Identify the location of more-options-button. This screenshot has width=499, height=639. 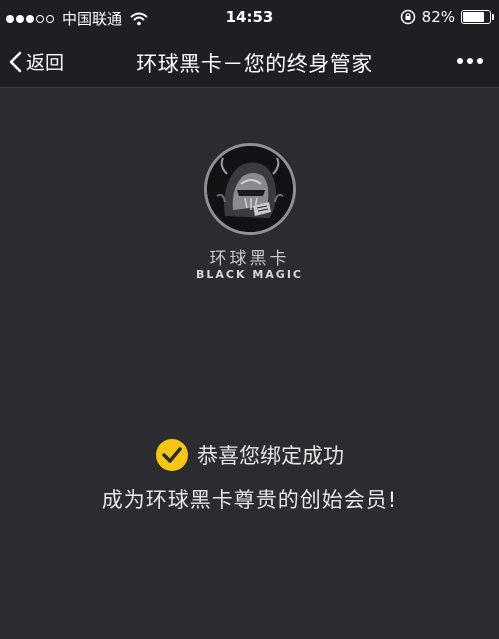
(468, 61).